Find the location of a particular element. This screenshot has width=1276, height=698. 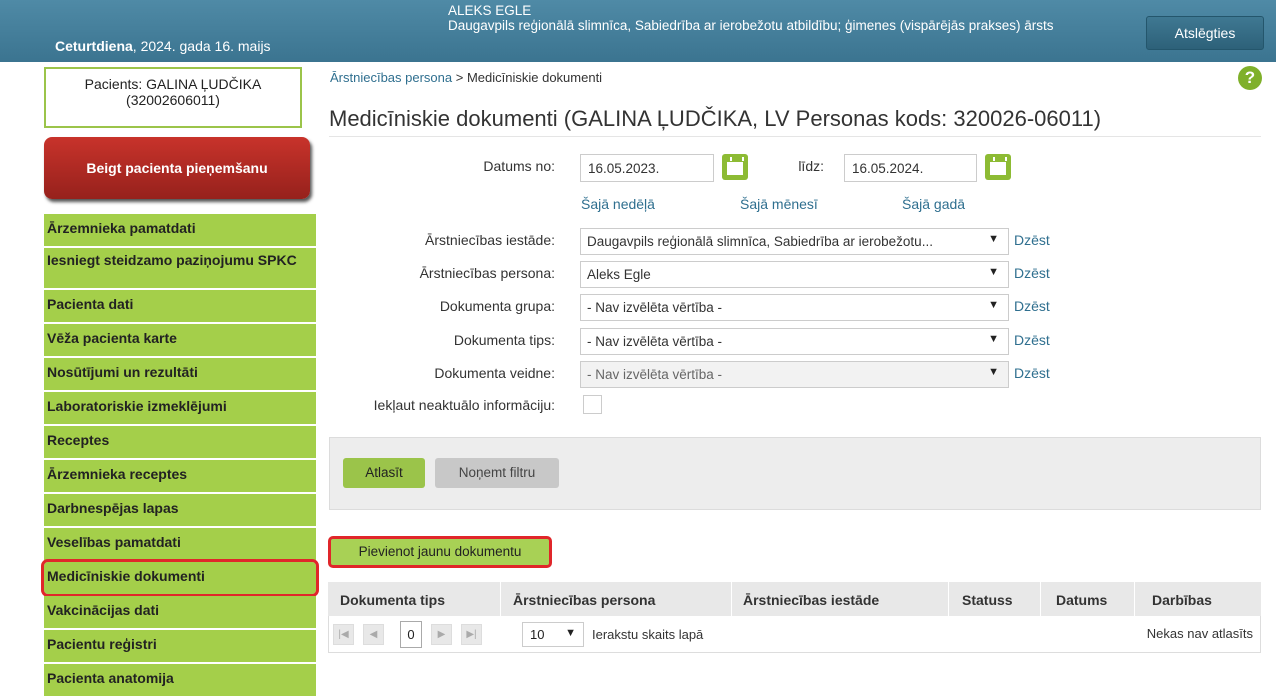

quick-this-year-link: Šajā gadā is located at coordinates (933, 204).